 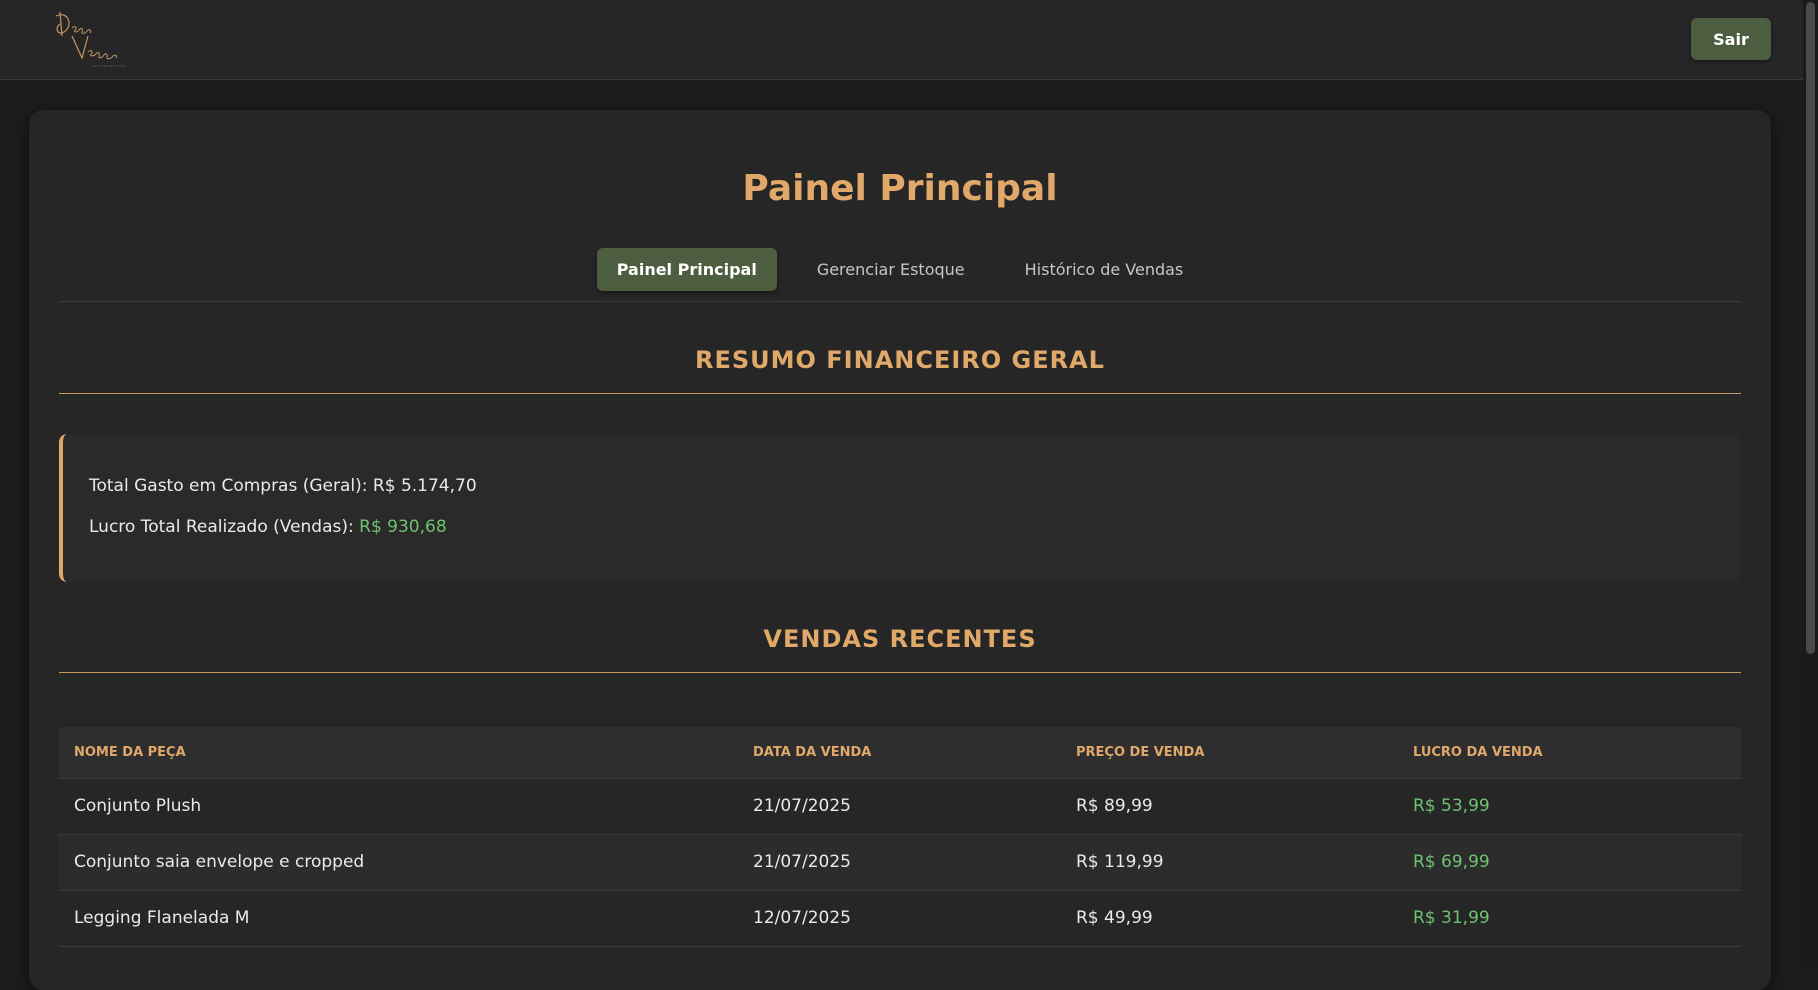 I want to click on recent-sales-section-title: VENDAS RECENTES, so click(x=900, y=639).